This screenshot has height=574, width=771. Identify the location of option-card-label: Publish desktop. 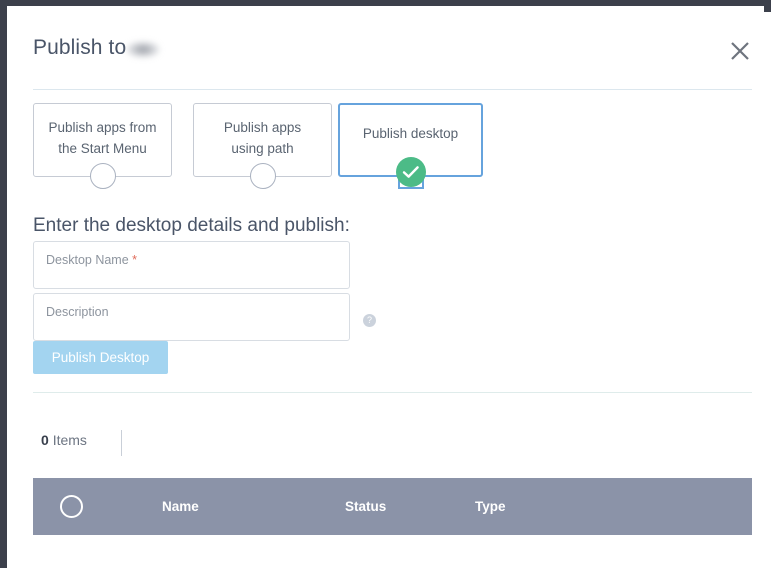
(410, 133).